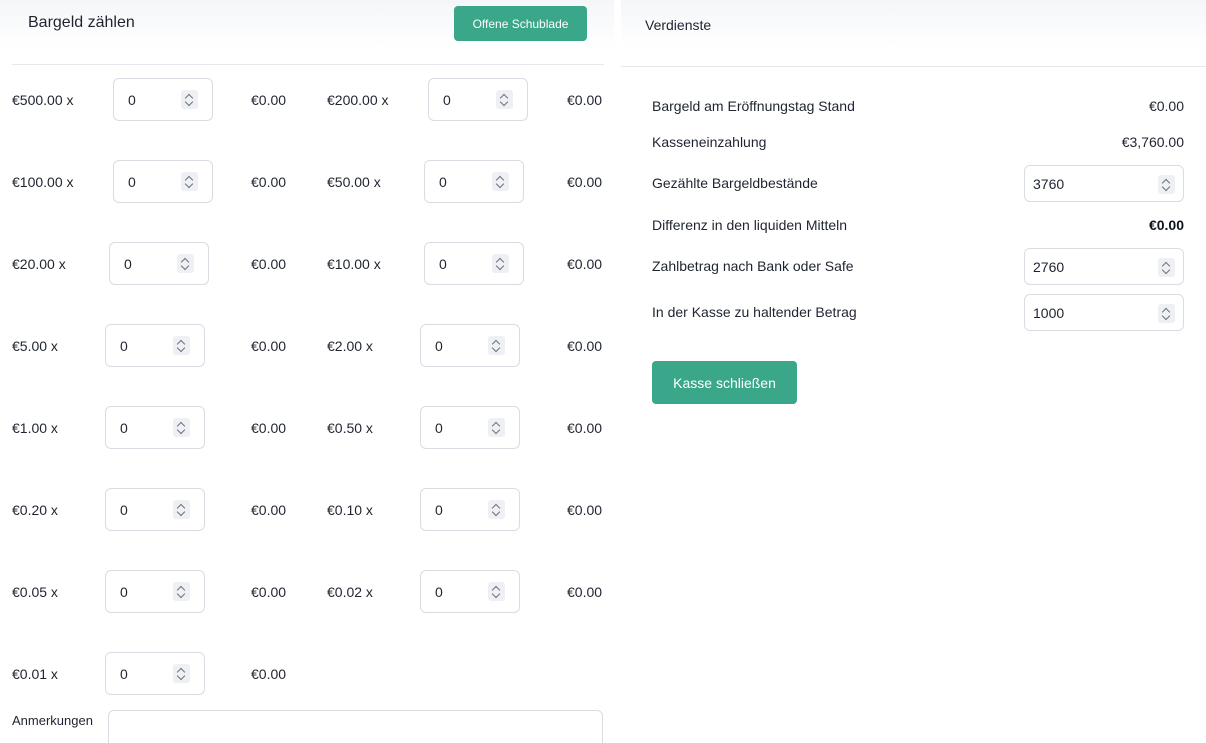  What do you see at coordinates (43, 100) in the screenshot?
I see `denomination-label: €500.00 x` at bounding box center [43, 100].